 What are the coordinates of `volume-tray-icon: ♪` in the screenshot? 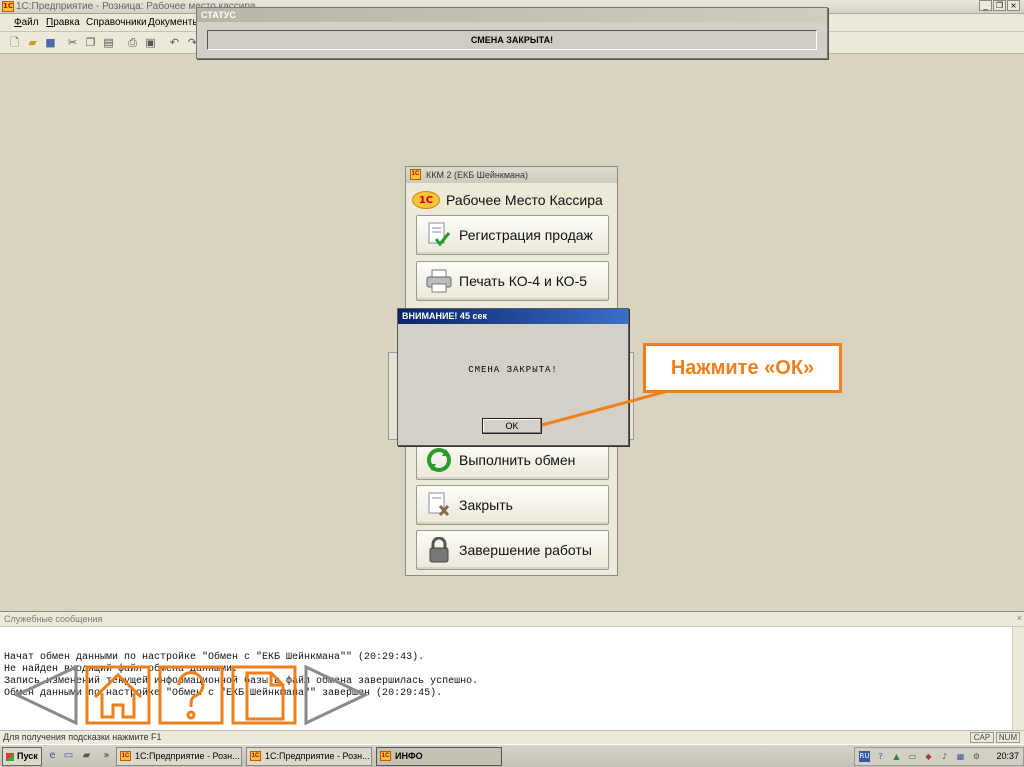 It's located at (944, 756).